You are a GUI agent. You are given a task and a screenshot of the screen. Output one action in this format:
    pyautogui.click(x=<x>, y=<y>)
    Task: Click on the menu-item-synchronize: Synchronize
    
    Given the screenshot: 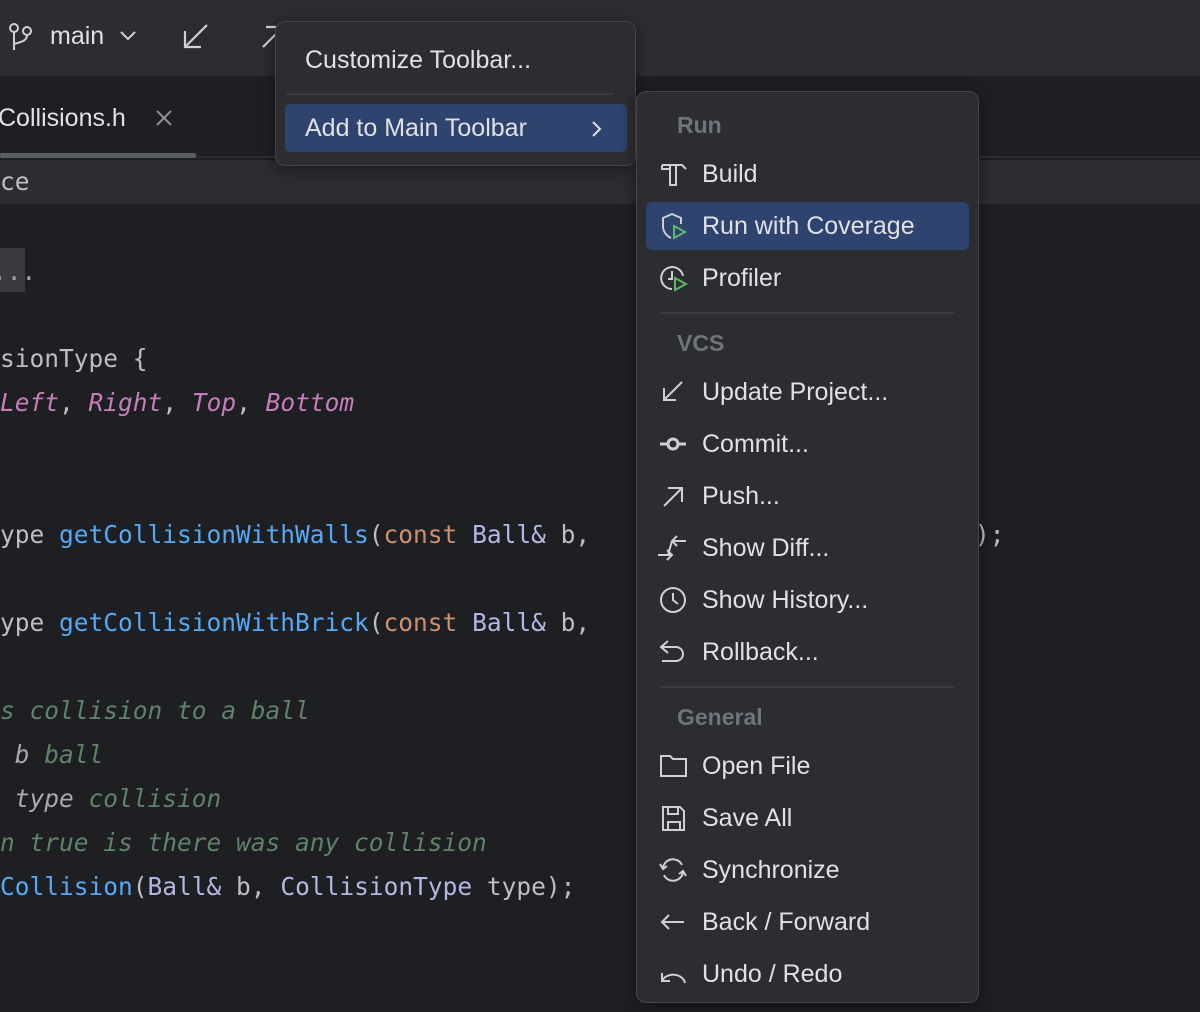 What is the action you would take?
    pyautogui.click(x=807, y=870)
    